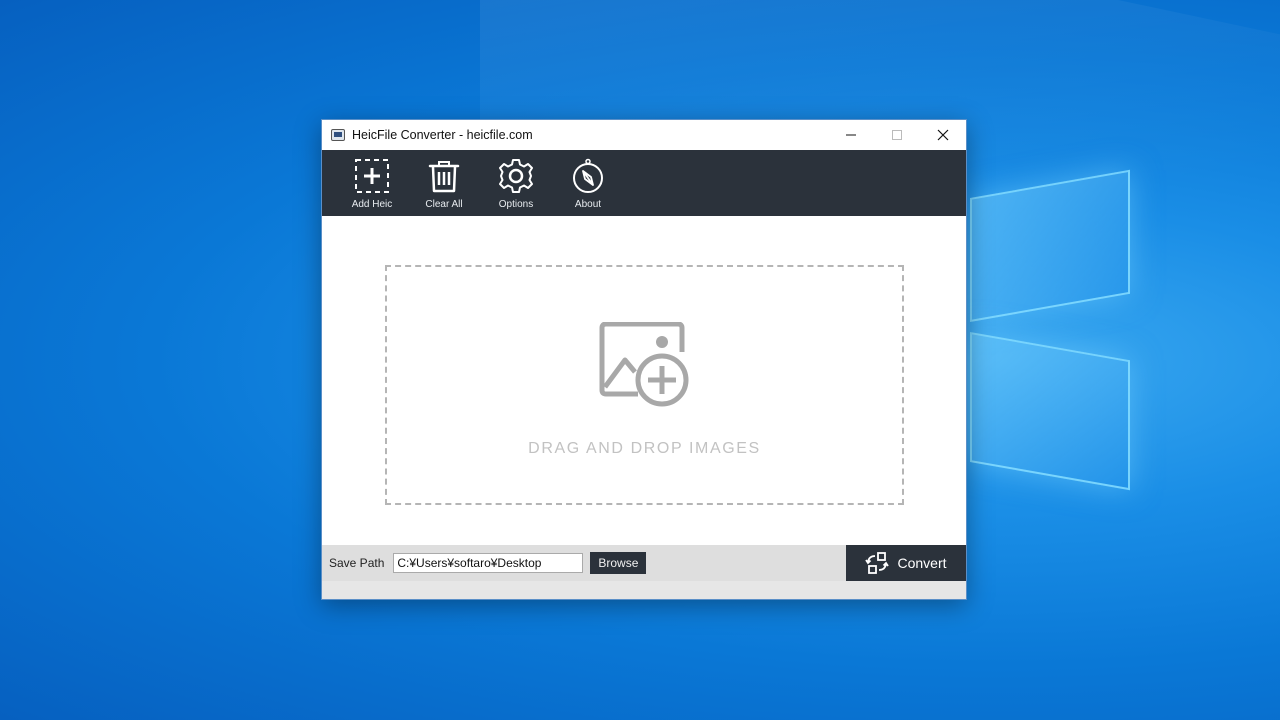 This screenshot has height=720, width=1280. Describe the element at coordinates (442, 135) in the screenshot. I see `window-title: HeicFile Converter - heicfile.com` at that location.